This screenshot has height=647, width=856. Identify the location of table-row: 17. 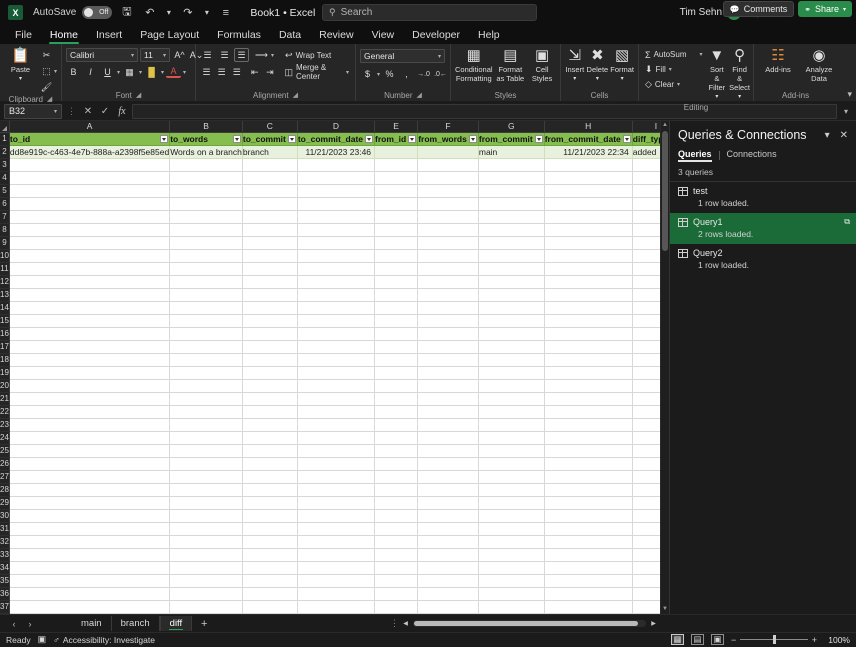
(330, 347).